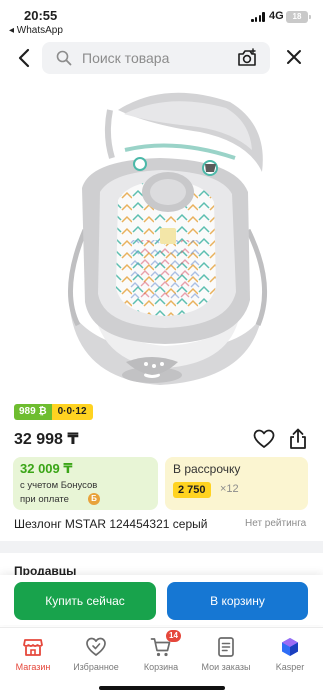 The width and height of the screenshot is (323, 699). Describe the element at coordinates (161, 20) in the screenshot. I see `status-bar: 20:55 ◂ WhatsApp 4G 18` at that location.